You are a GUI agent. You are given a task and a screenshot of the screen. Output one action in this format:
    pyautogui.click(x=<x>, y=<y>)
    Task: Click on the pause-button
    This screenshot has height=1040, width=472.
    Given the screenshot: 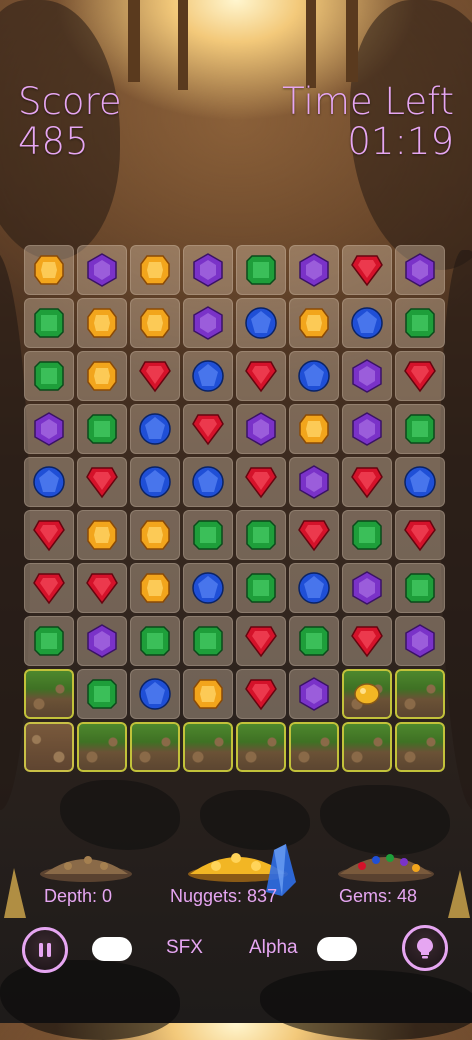 What is the action you would take?
    pyautogui.click(x=45, y=950)
    